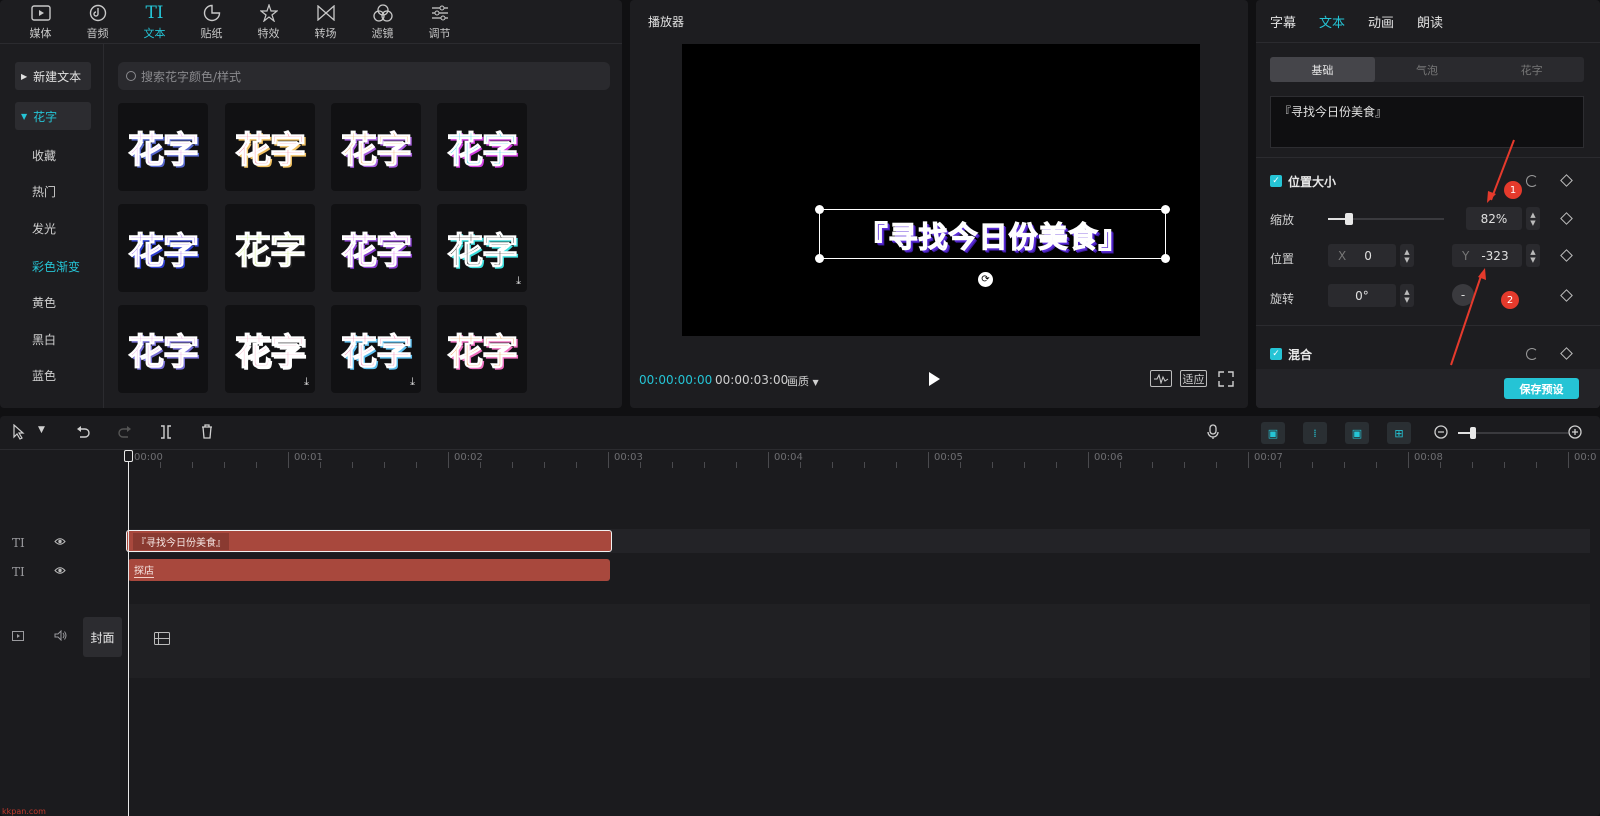 This screenshot has width=1600, height=816. I want to click on category-item-bw: 黑白, so click(44, 339).